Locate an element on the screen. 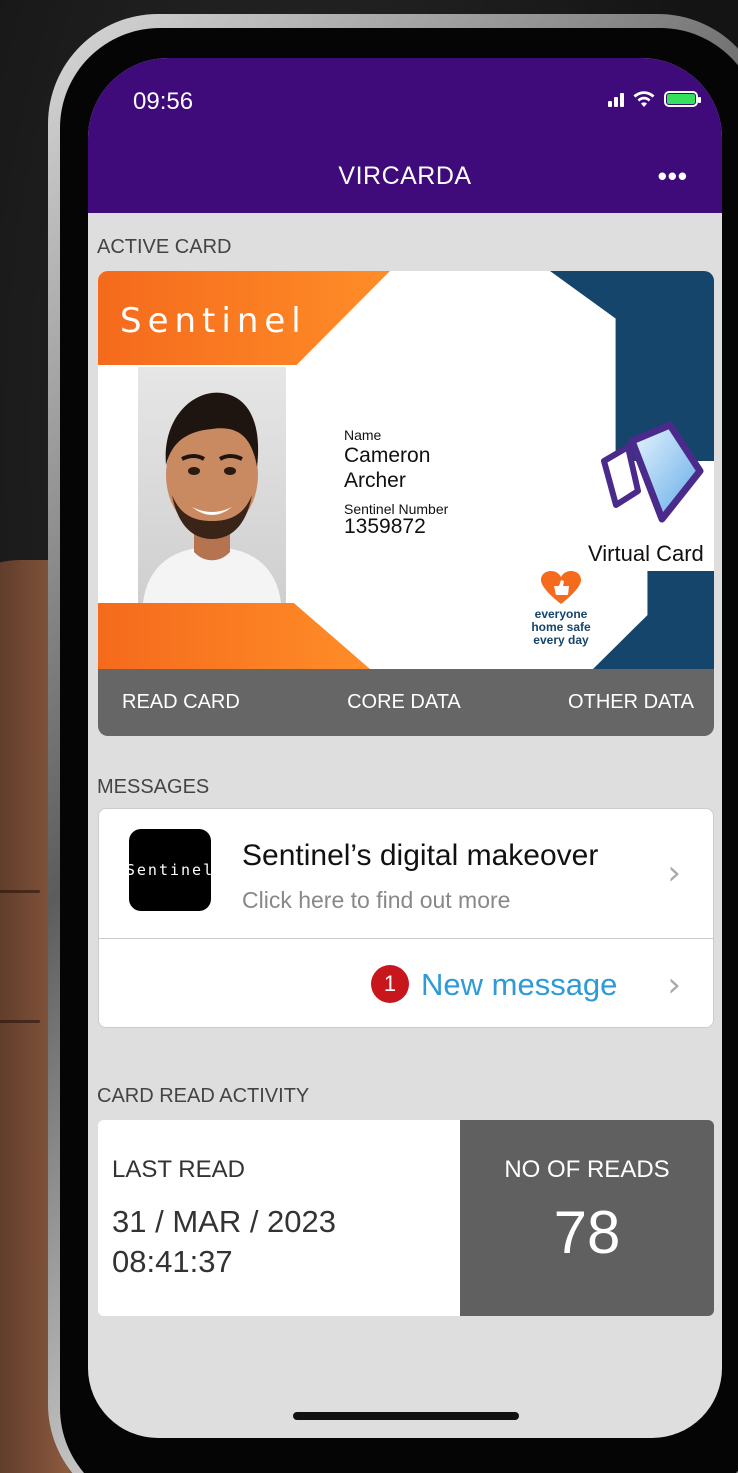 The height and width of the screenshot is (1473, 738). slogan-line: every day is located at coordinates (561, 640).